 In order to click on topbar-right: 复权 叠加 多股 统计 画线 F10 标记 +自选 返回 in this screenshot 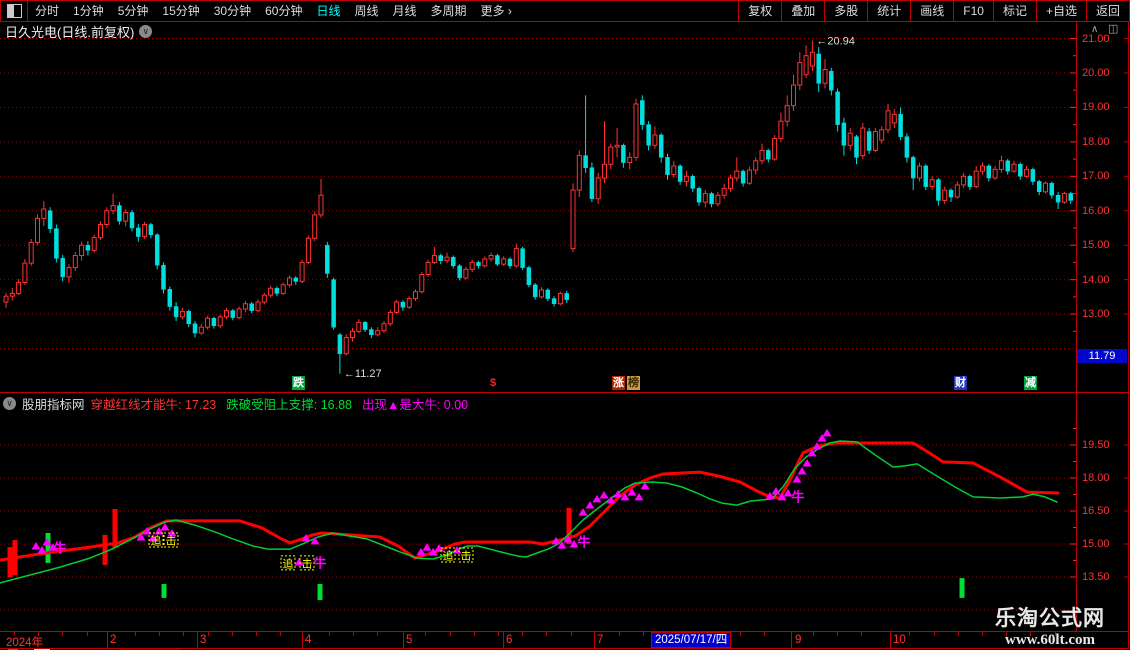, I will do `click(933, 11)`.